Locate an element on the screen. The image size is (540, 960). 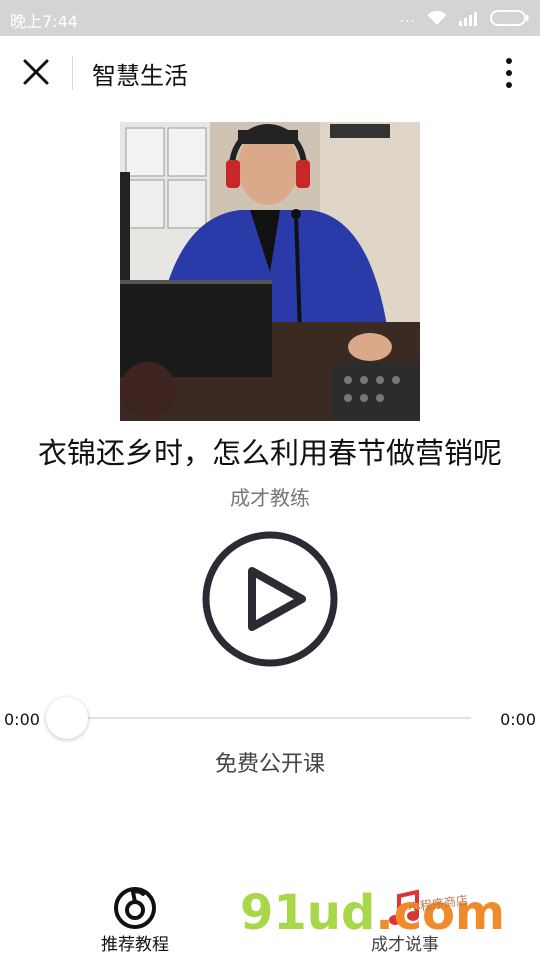
course-tag: 免费公开课 is located at coordinates (269, 764).